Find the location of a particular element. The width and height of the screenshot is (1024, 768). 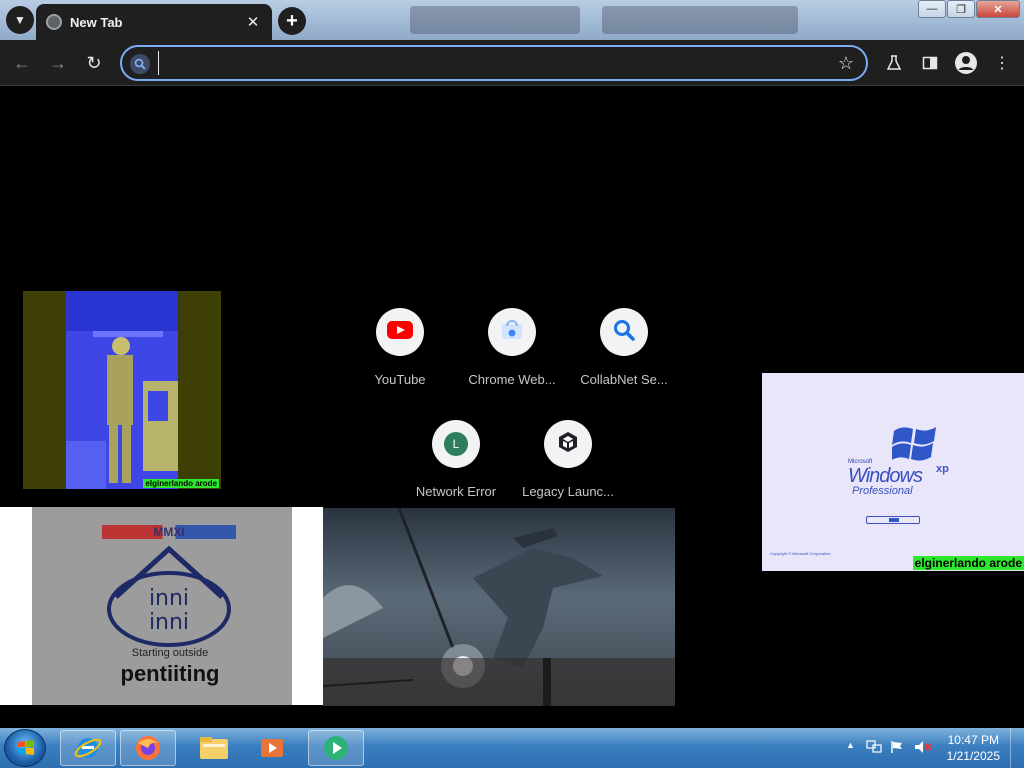

emblem-caption: Starting outside is located at coordinates (170, 653).